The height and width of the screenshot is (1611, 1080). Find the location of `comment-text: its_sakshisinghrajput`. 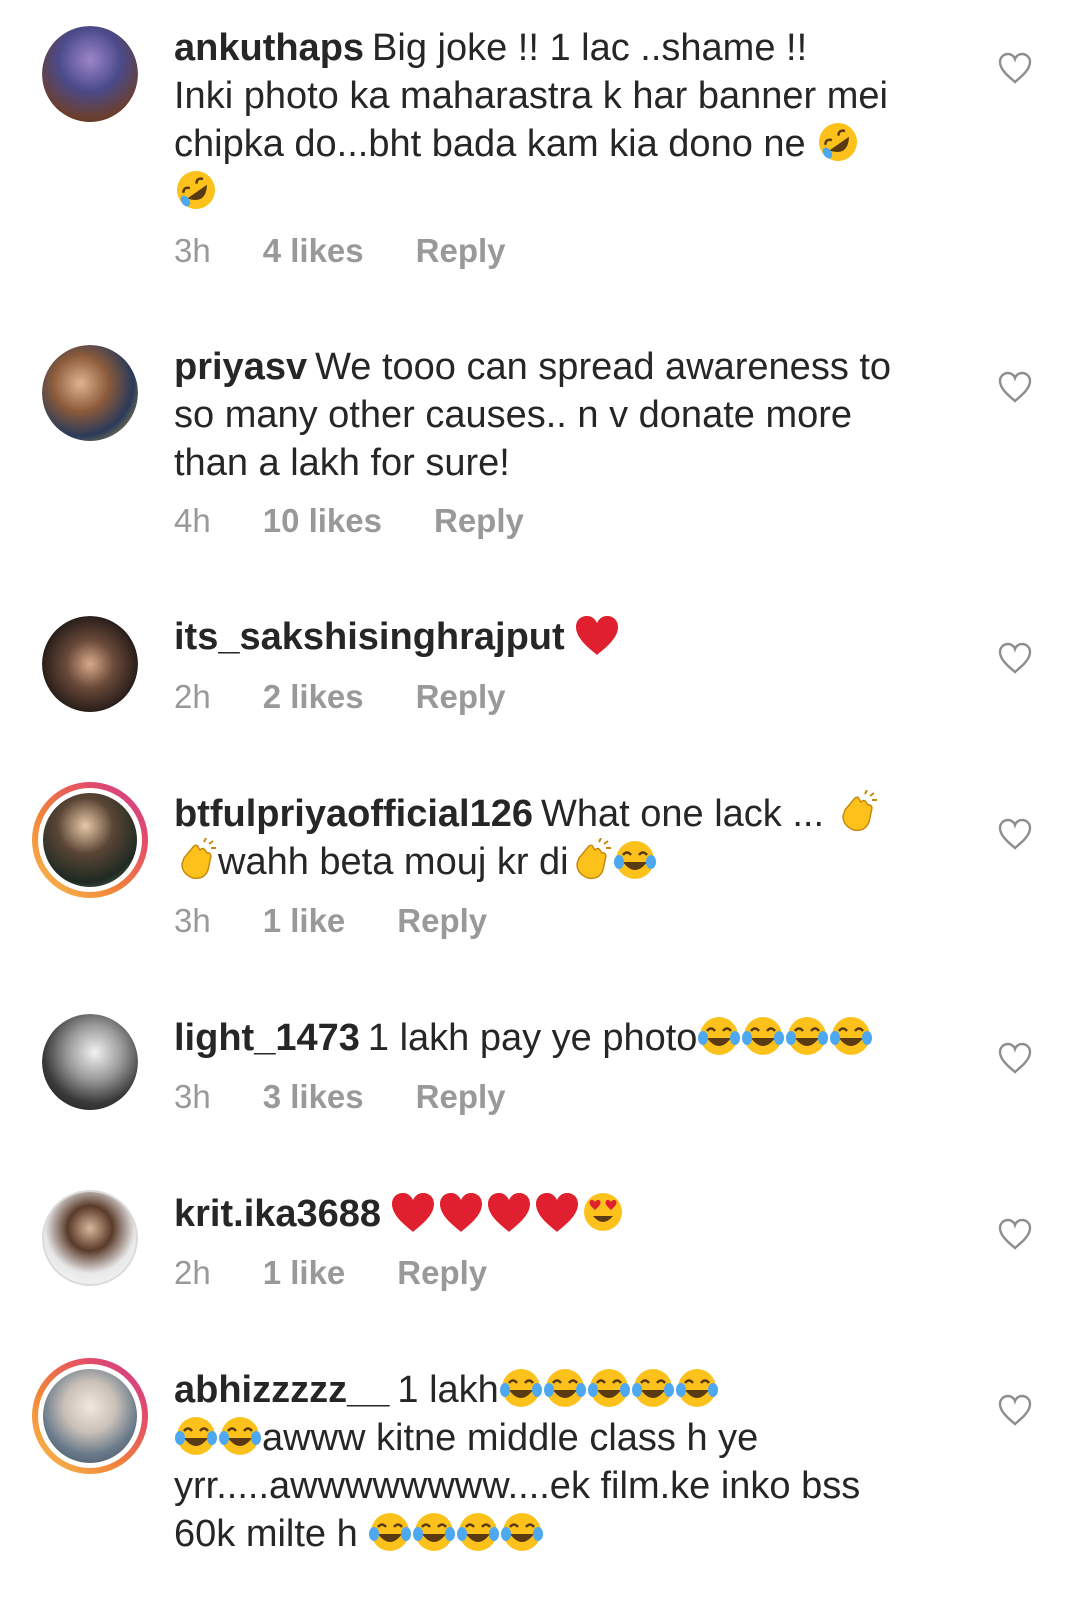

comment-text: its_sakshisinghrajput is located at coordinates (574, 637).